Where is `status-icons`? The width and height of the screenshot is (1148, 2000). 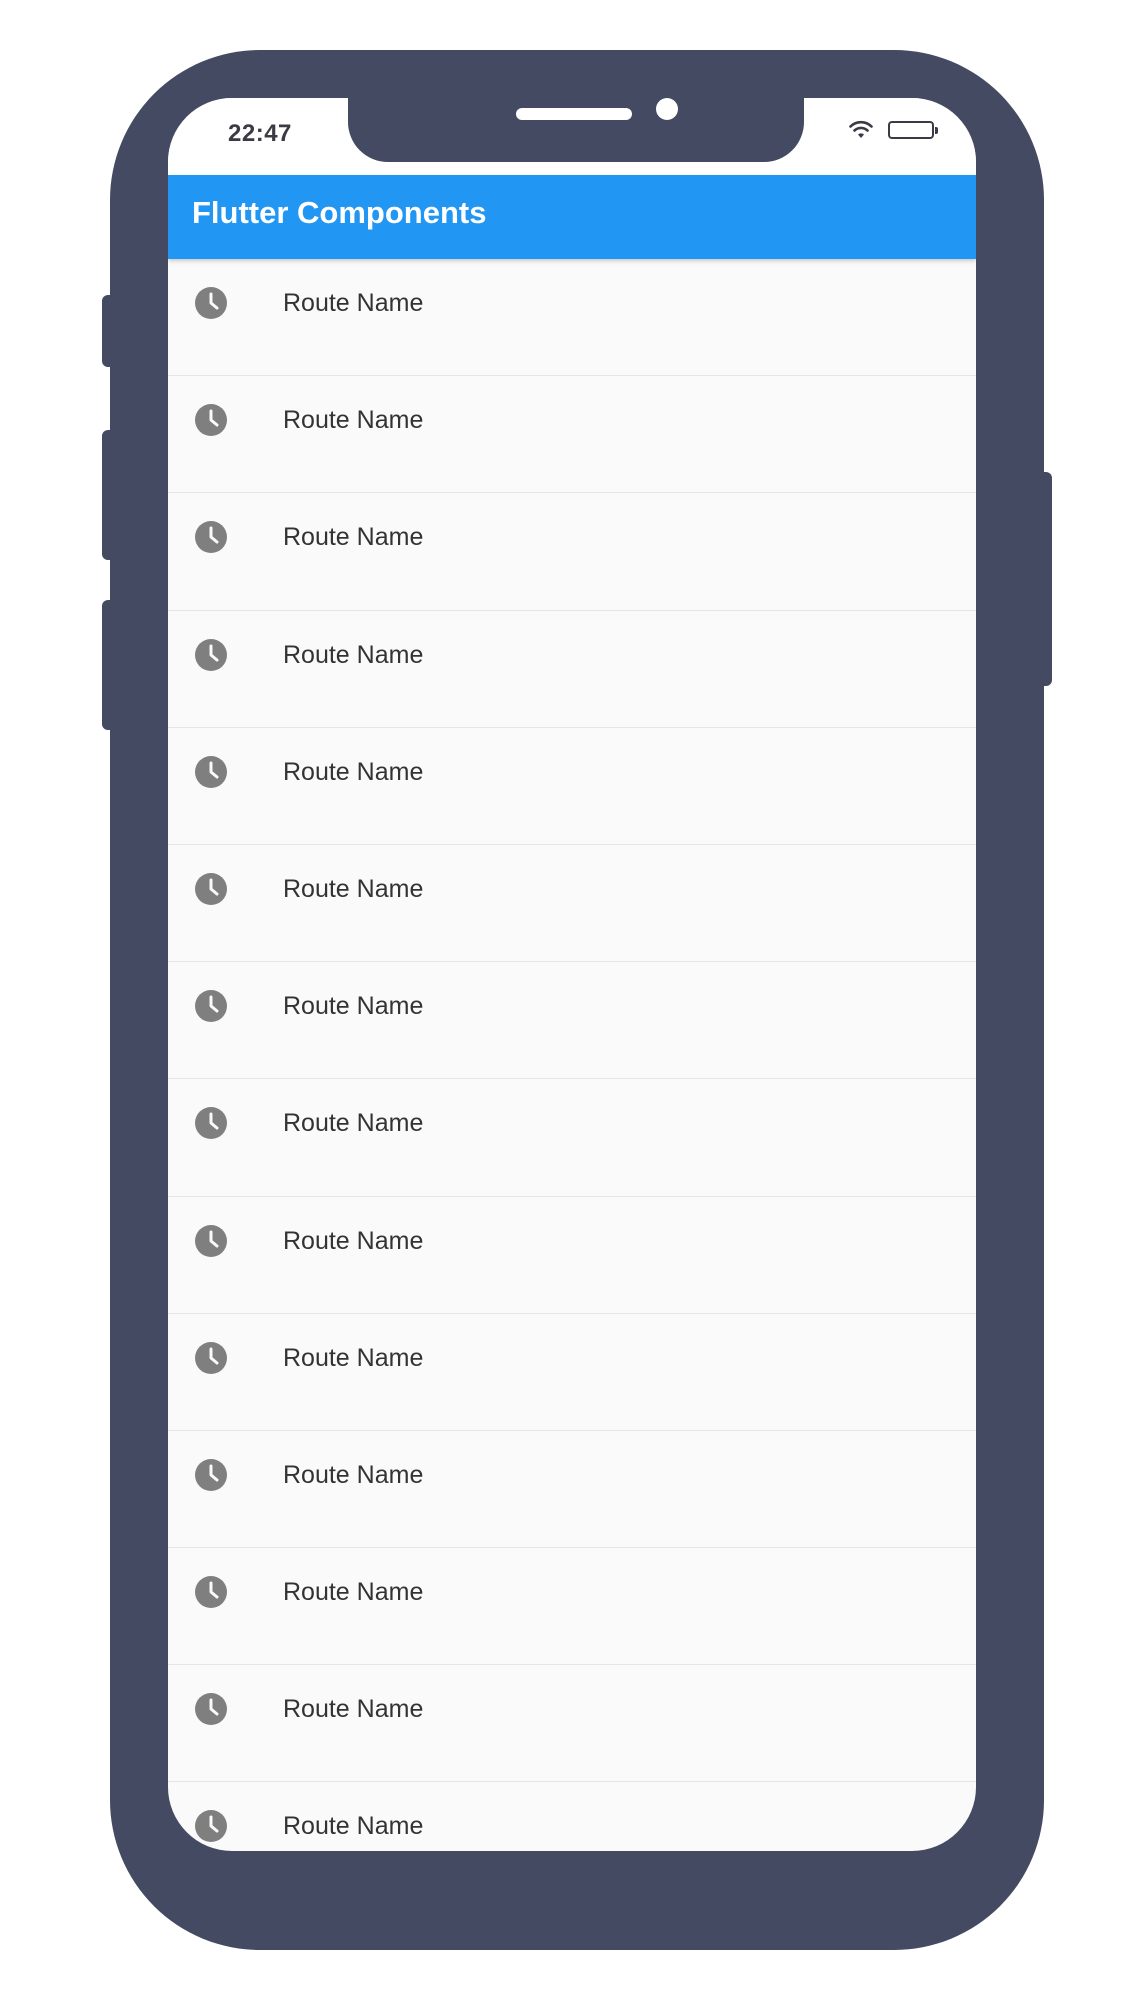 status-icons is located at coordinates (893, 130).